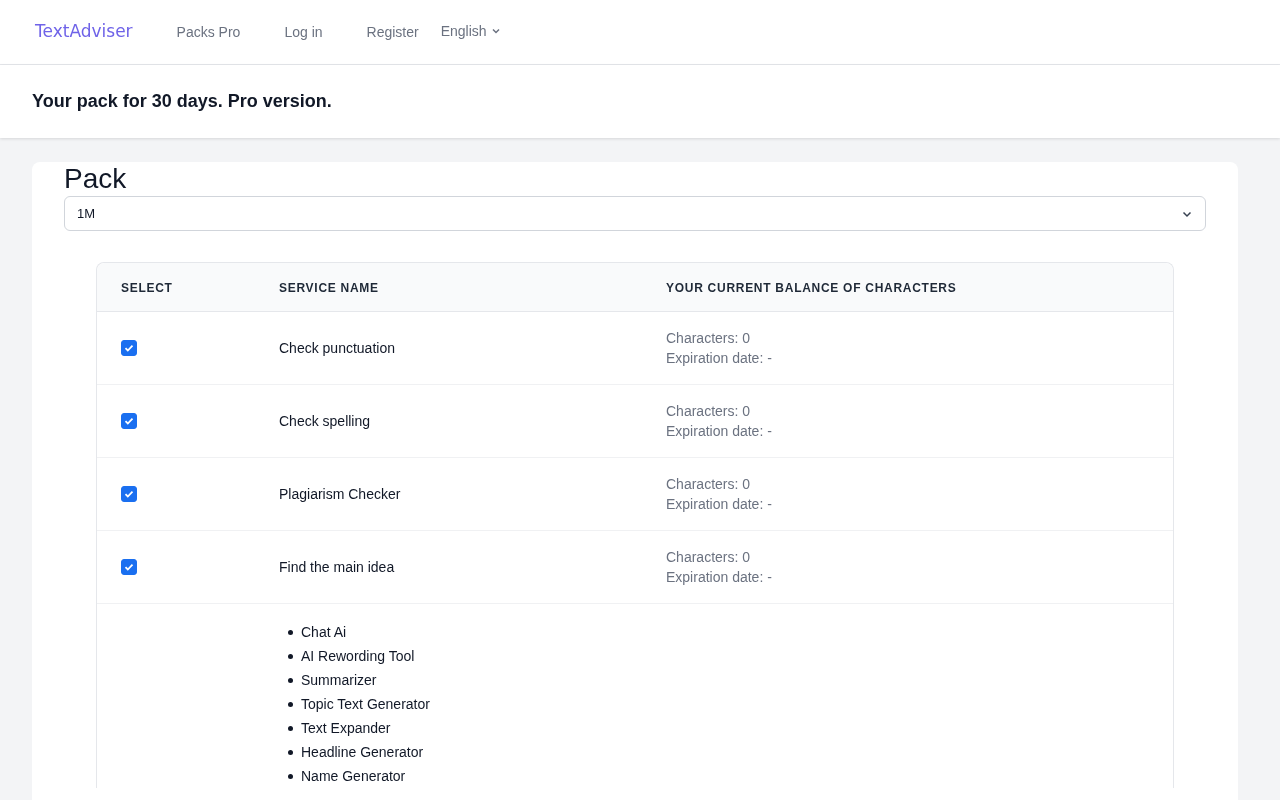 The width and height of the screenshot is (1280, 800). Describe the element at coordinates (811, 287) in the screenshot. I see `column-header: YOUR CURRENT BALANCE OF CHARACTERS` at that location.